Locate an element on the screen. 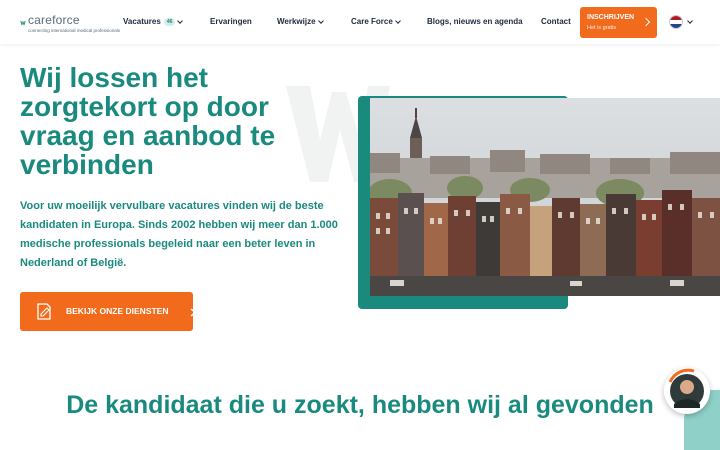  nav-item-vacatures: Vacatures 46 is located at coordinates (153, 21).